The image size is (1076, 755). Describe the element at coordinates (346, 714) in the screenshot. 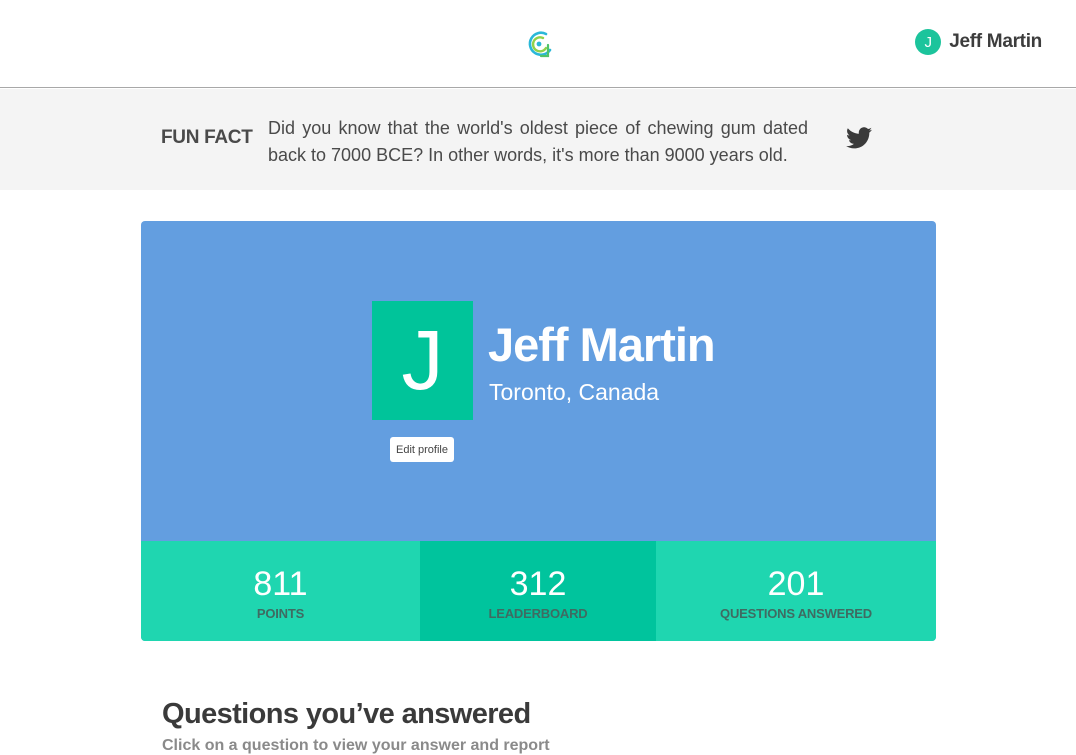

I see `questions-section-title: Questions you’ve answered` at that location.